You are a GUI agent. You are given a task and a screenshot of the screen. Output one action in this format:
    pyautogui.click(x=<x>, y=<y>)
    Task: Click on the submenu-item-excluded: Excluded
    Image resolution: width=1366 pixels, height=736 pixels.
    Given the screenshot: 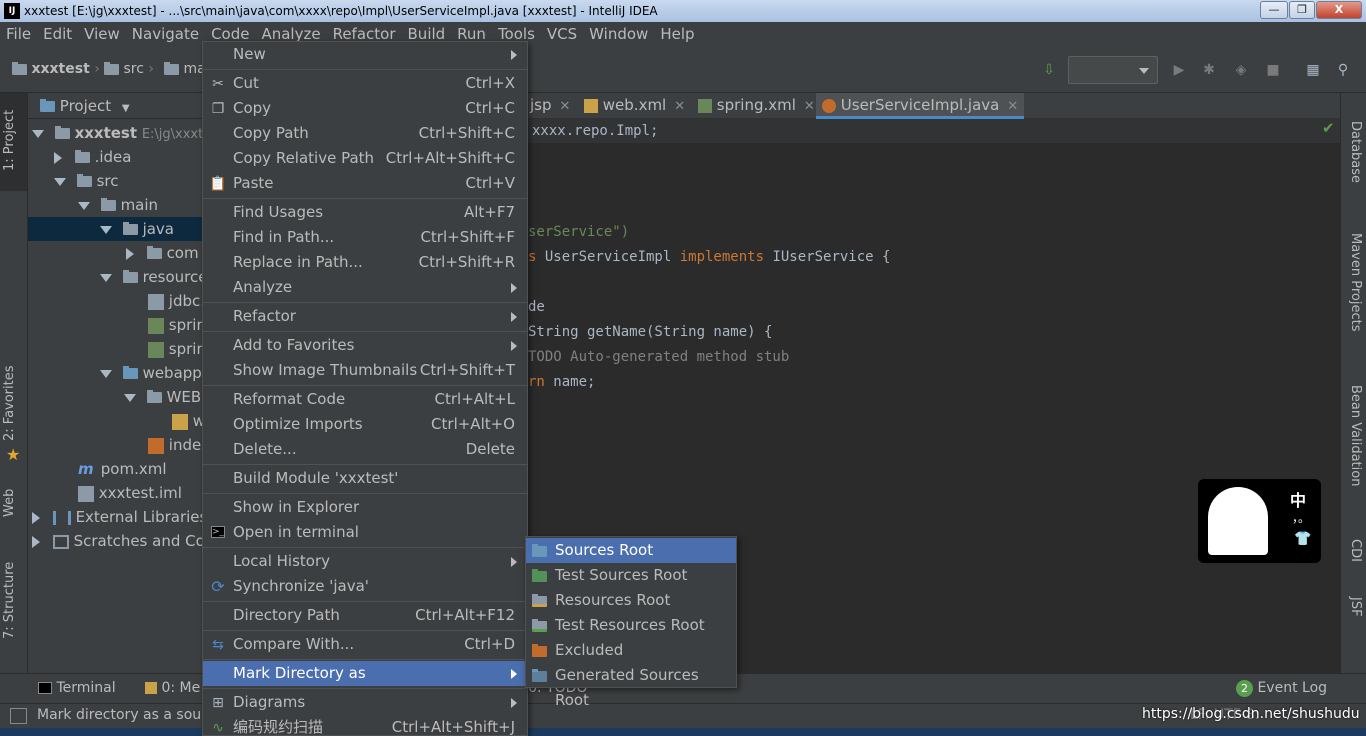 What is the action you would take?
    pyautogui.click(x=631, y=650)
    